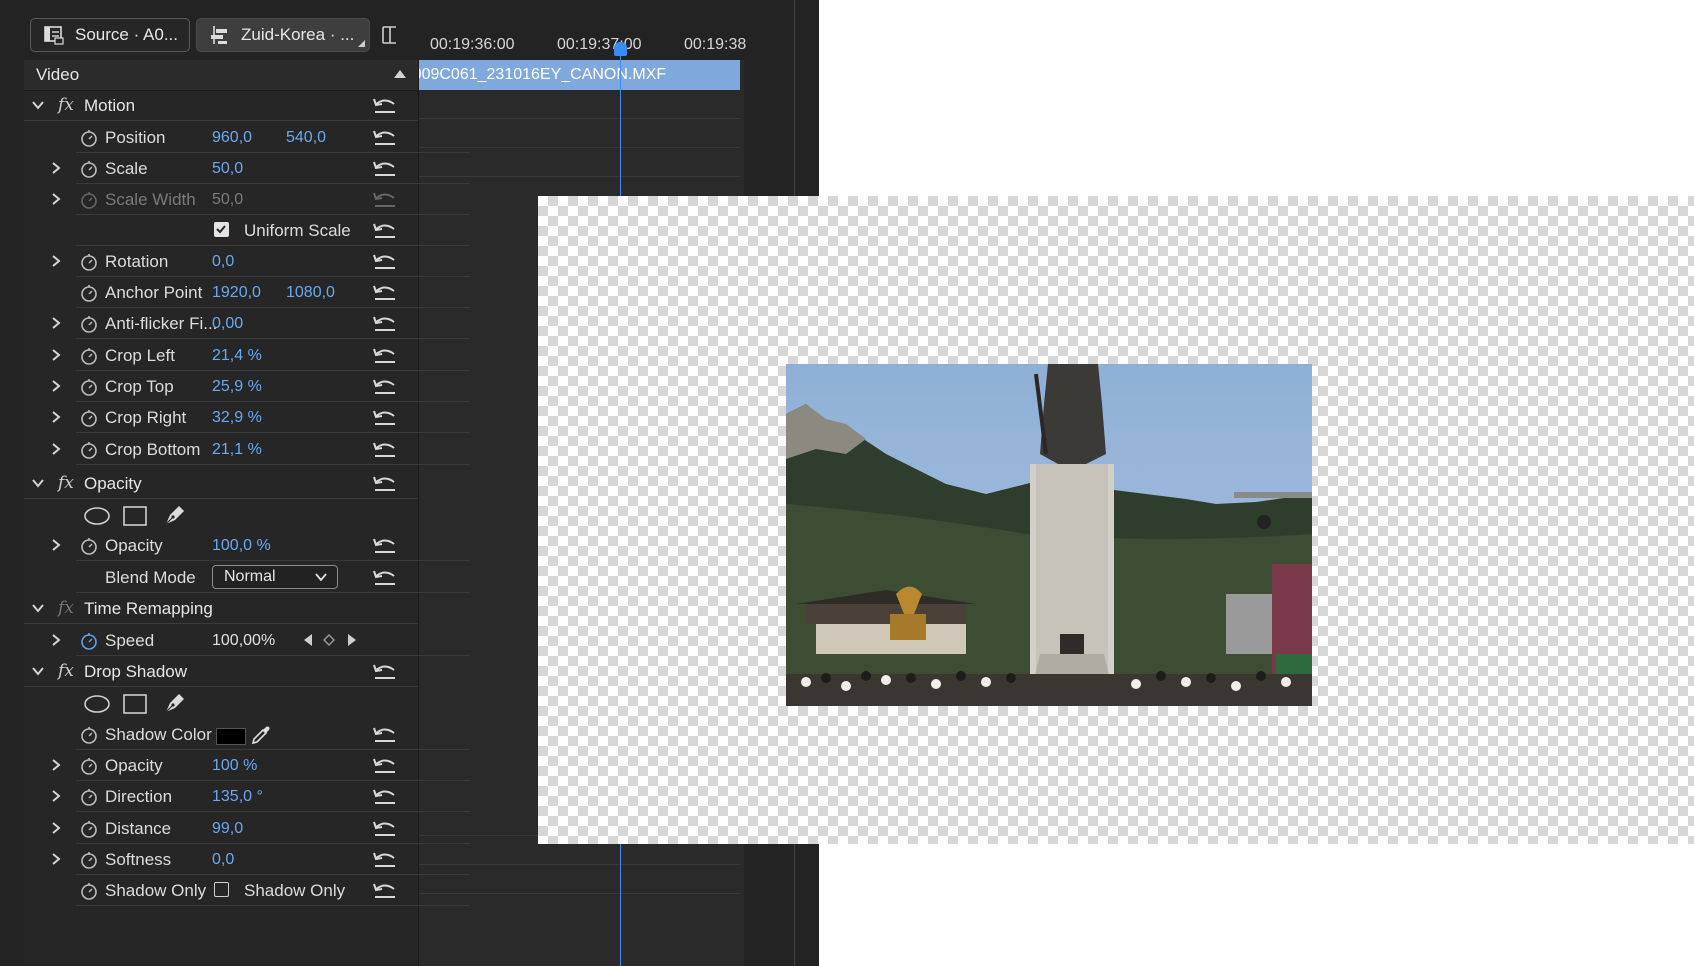 The height and width of the screenshot is (966, 1694). I want to click on anchor-y-value: 1080,0, so click(310, 293).